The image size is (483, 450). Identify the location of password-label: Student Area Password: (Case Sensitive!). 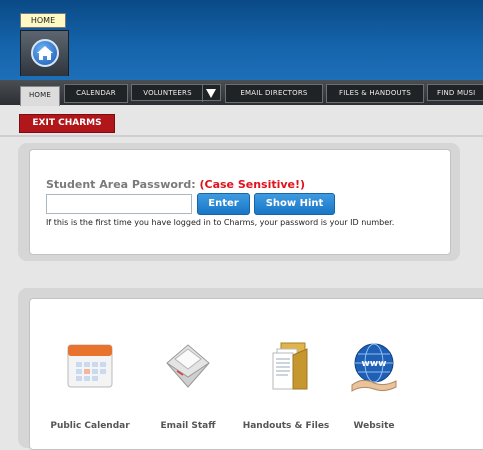
(176, 184).